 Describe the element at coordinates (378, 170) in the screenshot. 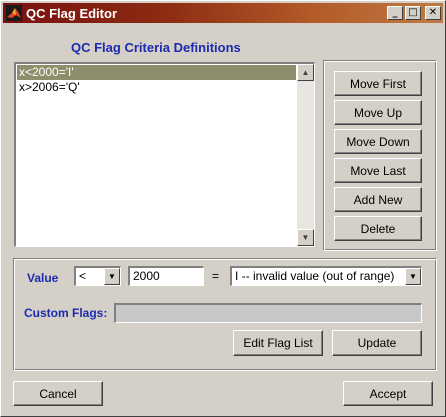

I see `move-last-button: Move Last` at that location.